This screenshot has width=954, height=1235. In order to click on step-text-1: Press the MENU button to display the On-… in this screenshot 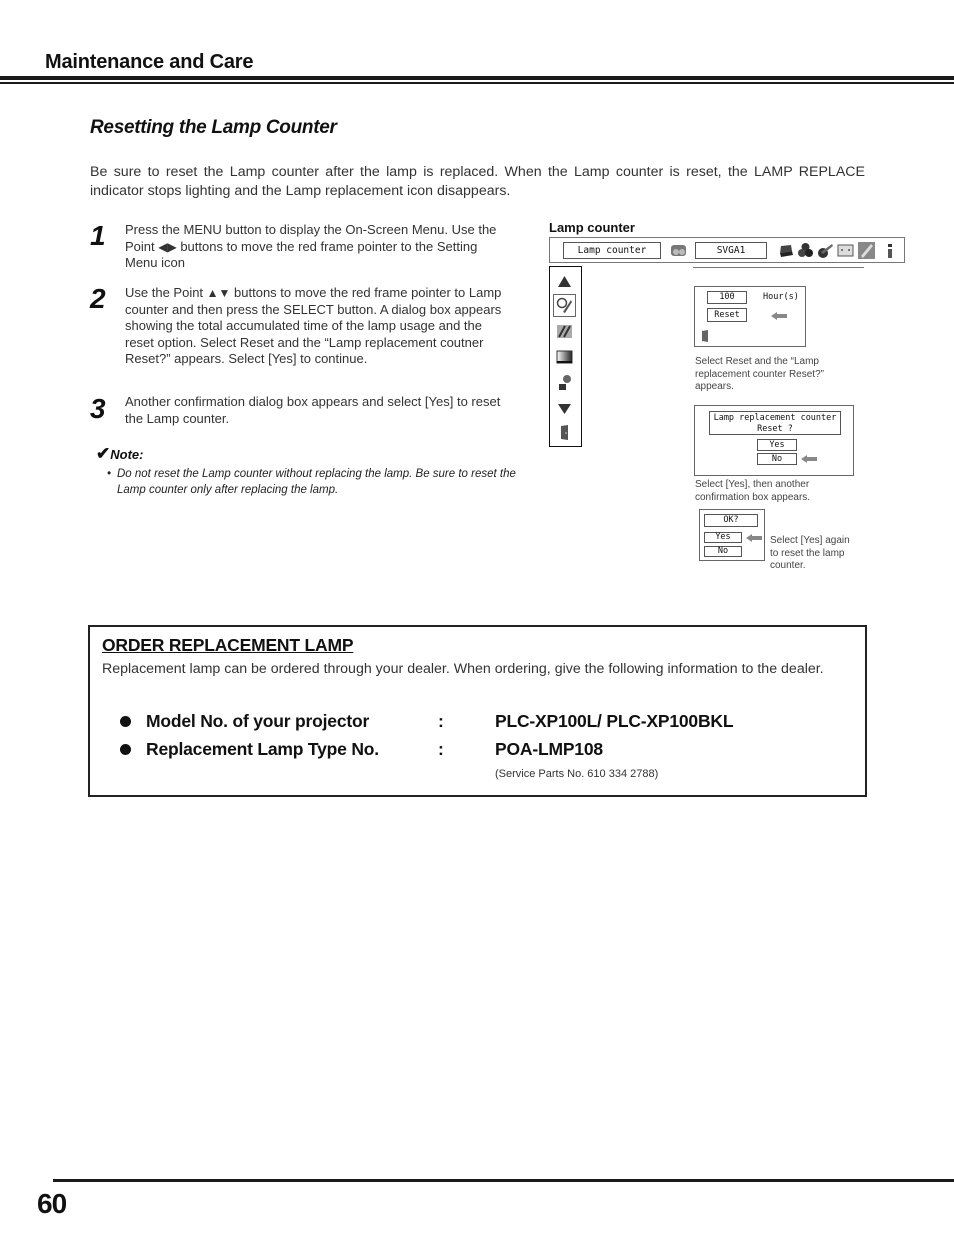, I will do `click(317, 247)`.